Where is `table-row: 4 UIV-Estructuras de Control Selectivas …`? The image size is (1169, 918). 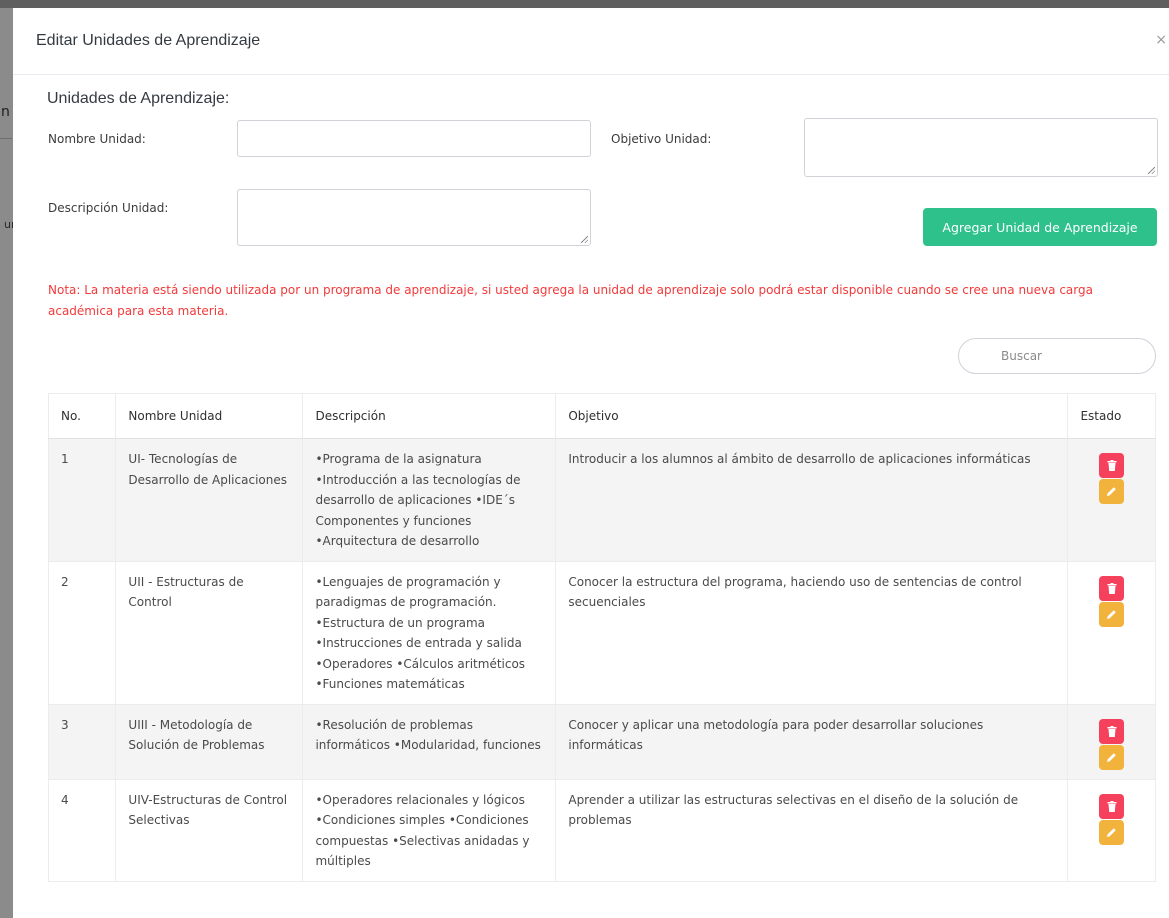
table-row: 4 UIV-Estructuras de Control Selectivas … is located at coordinates (601, 830).